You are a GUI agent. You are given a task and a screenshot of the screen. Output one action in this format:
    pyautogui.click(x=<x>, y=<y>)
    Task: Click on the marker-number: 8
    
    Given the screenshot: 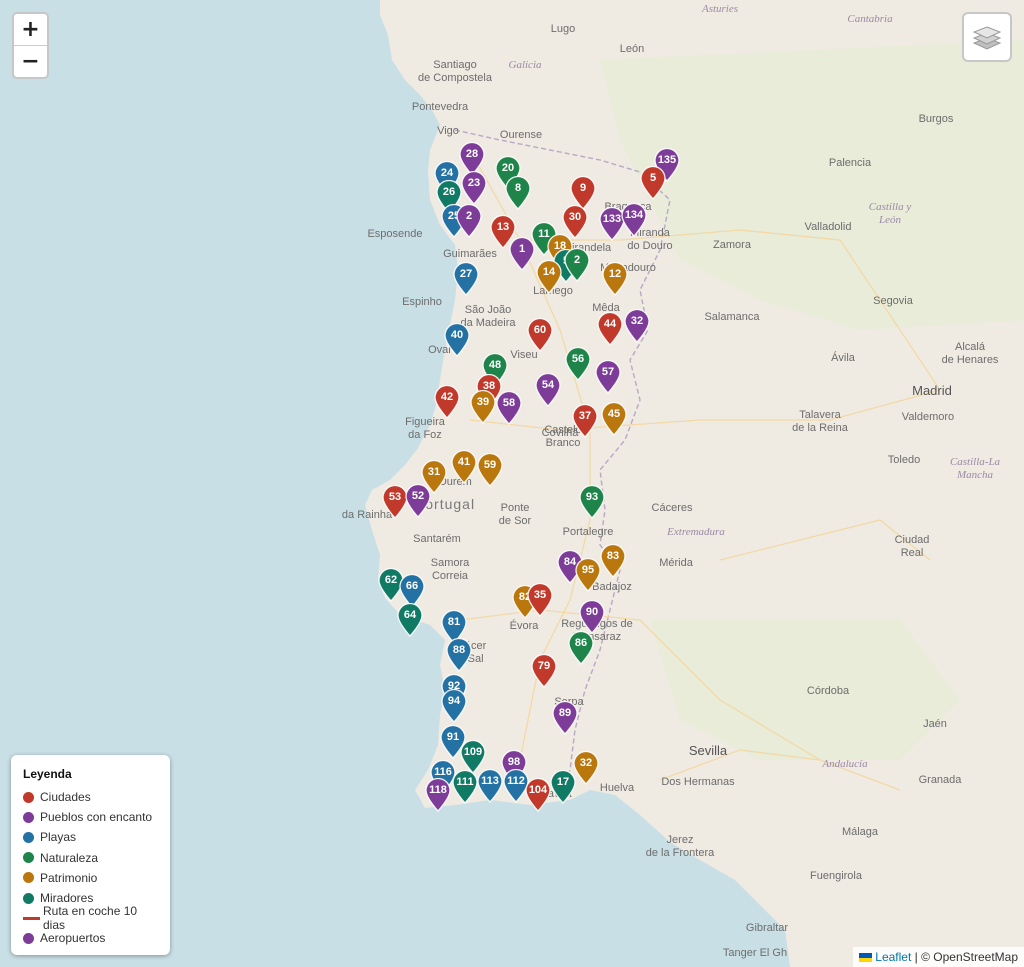 What is the action you would take?
    pyautogui.click(x=518, y=188)
    